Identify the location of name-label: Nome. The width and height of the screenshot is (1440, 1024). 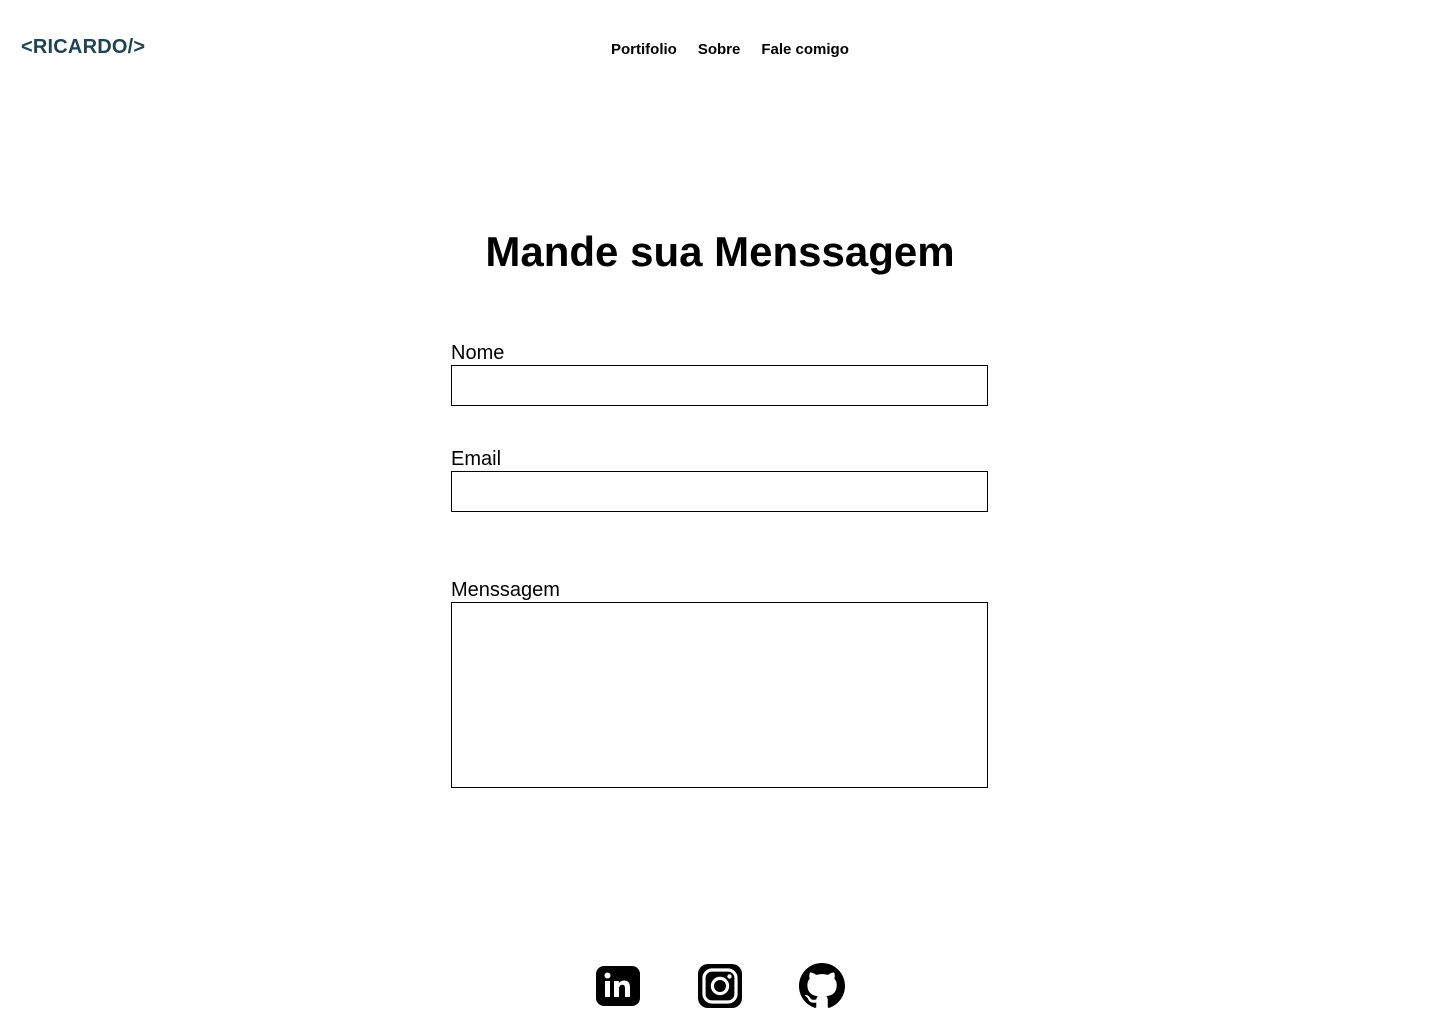
(478, 353).